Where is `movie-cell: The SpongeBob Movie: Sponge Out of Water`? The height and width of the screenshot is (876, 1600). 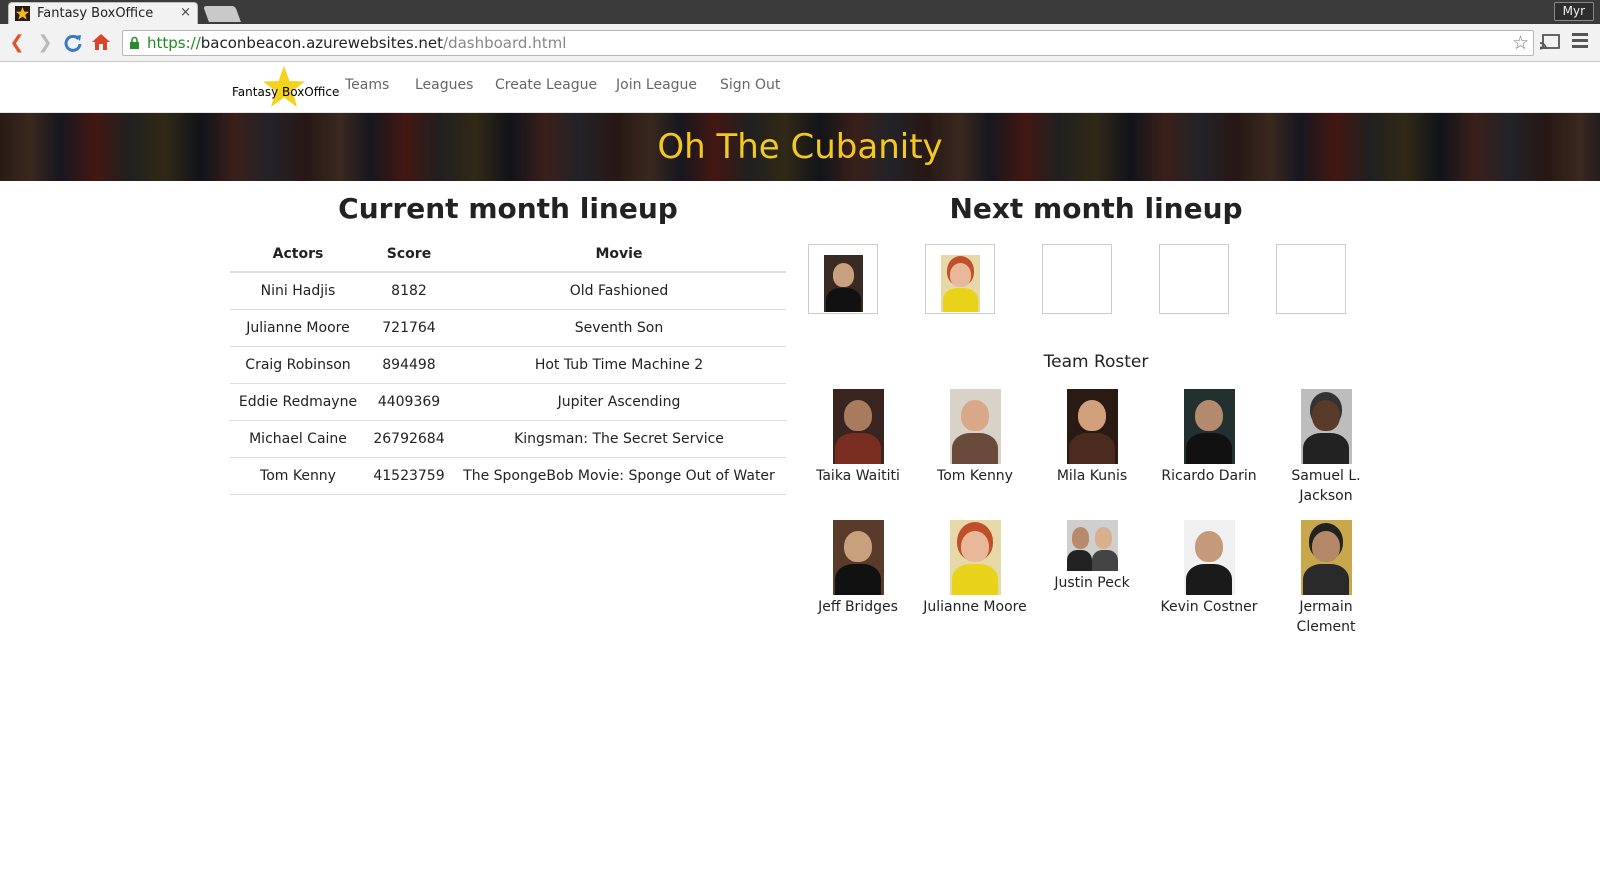
movie-cell: The SpongeBob Movie: Sponge Out of Water is located at coordinates (619, 476).